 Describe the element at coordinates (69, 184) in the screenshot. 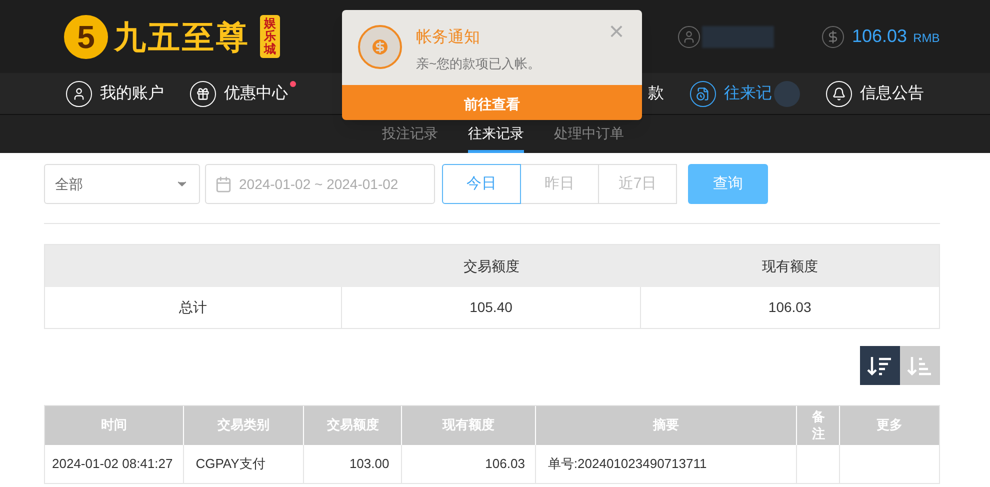

I see `select-value: 全部` at that location.